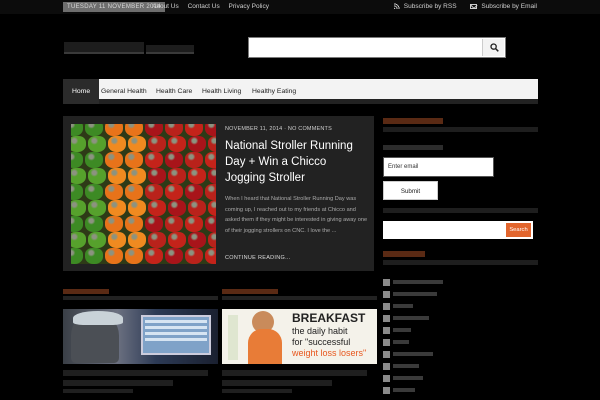 This screenshot has height=400, width=600. What do you see at coordinates (265, 346) in the screenshot?
I see `woman-body` at bounding box center [265, 346].